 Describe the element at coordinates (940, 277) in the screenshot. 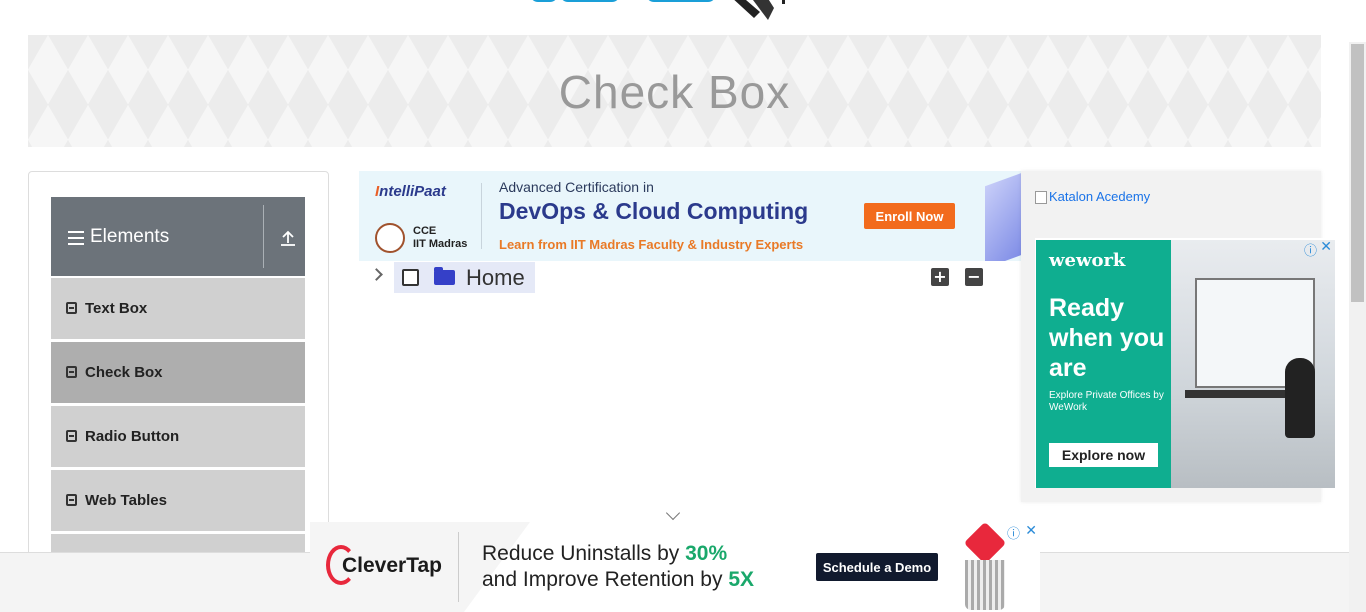

I see `expand-all-button: +` at that location.